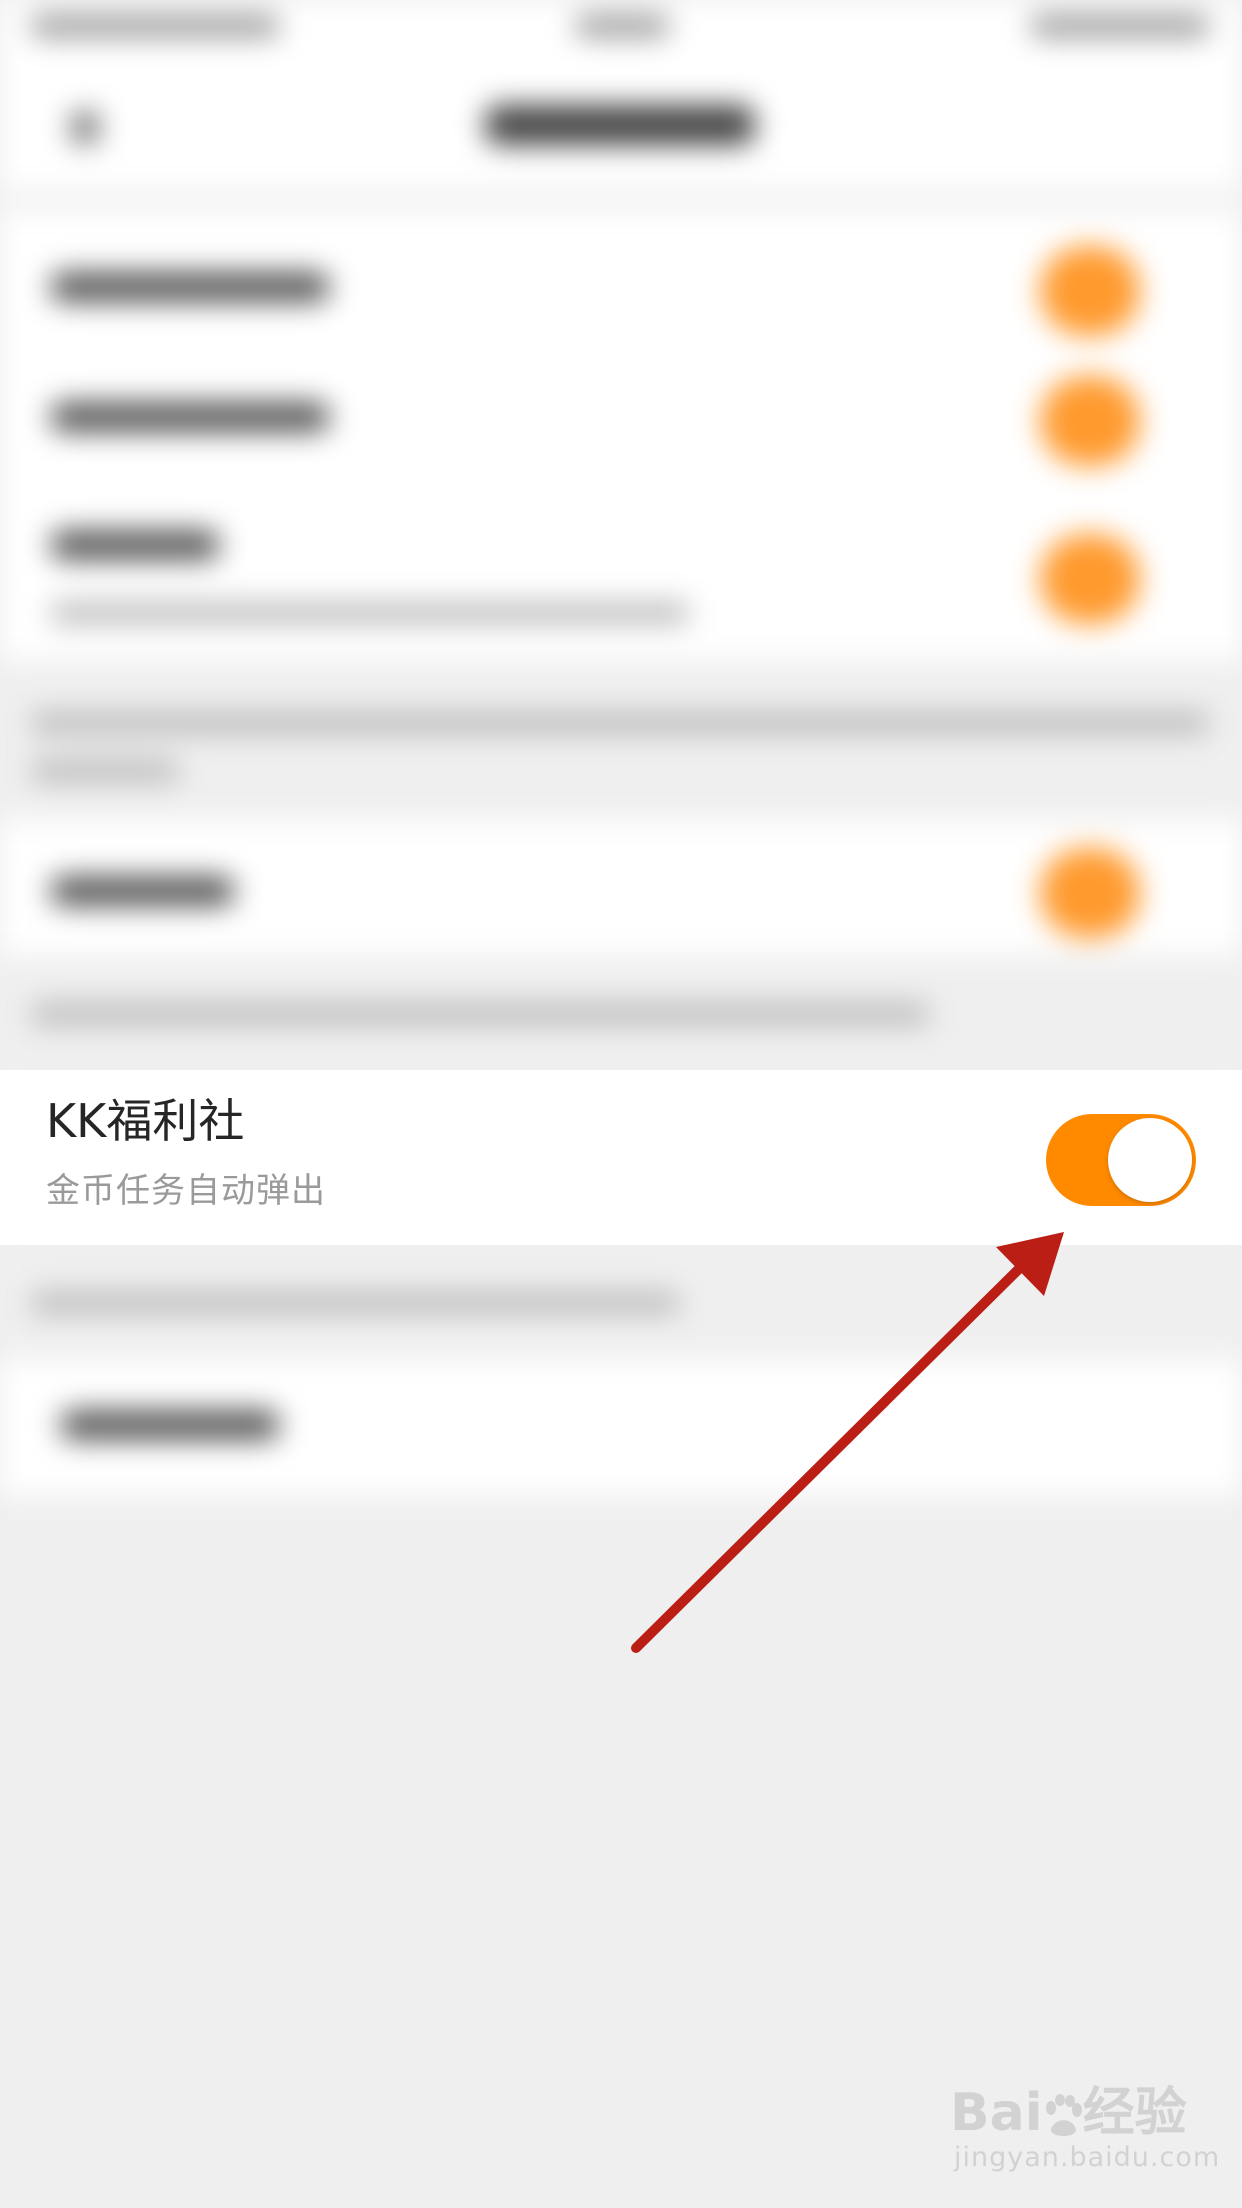  What do you see at coordinates (186, 1191) in the screenshot?
I see `setting-subtitle: 金币任务自动弹出` at bounding box center [186, 1191].